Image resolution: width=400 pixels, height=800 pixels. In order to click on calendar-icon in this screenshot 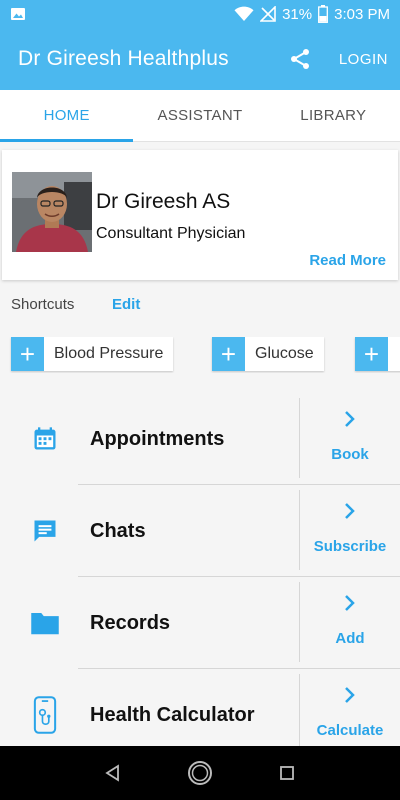, I will do `click(45, 439)`.